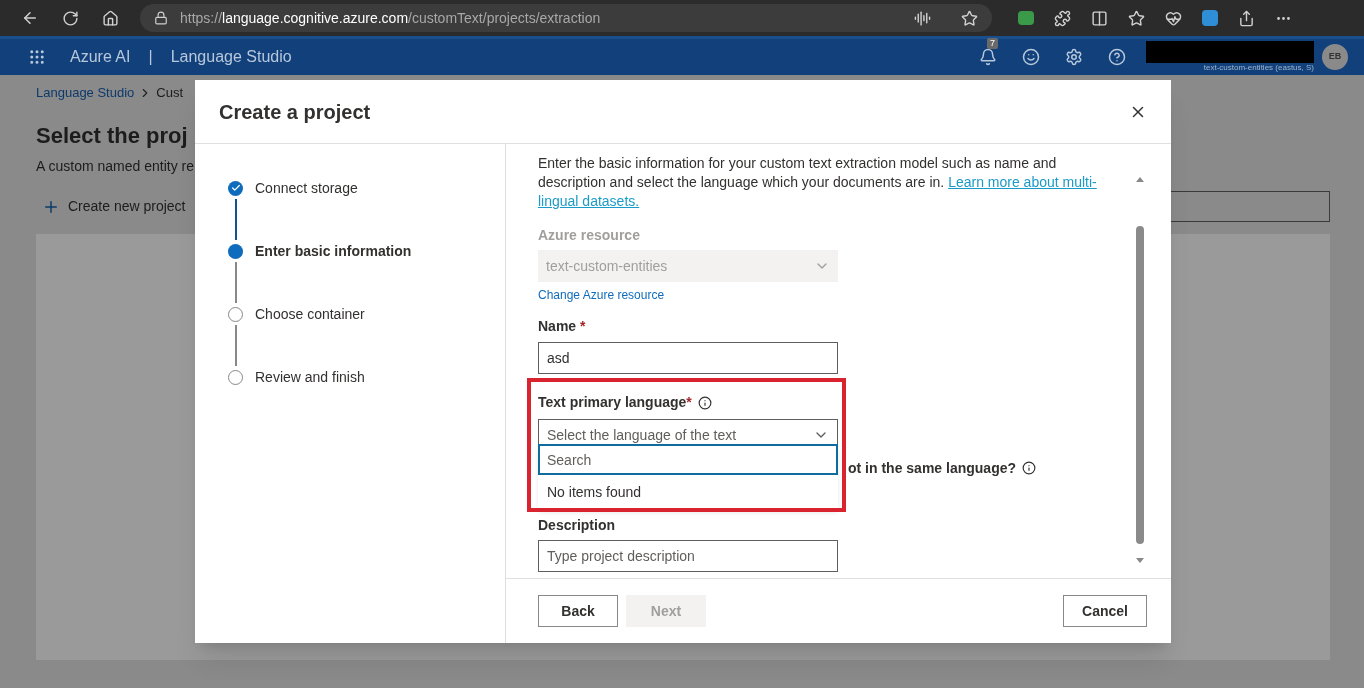  What do you see at coordinates (1099, 18) in the screenshot?
I see `split-screen-icon` at bounding box center [1099, 18].